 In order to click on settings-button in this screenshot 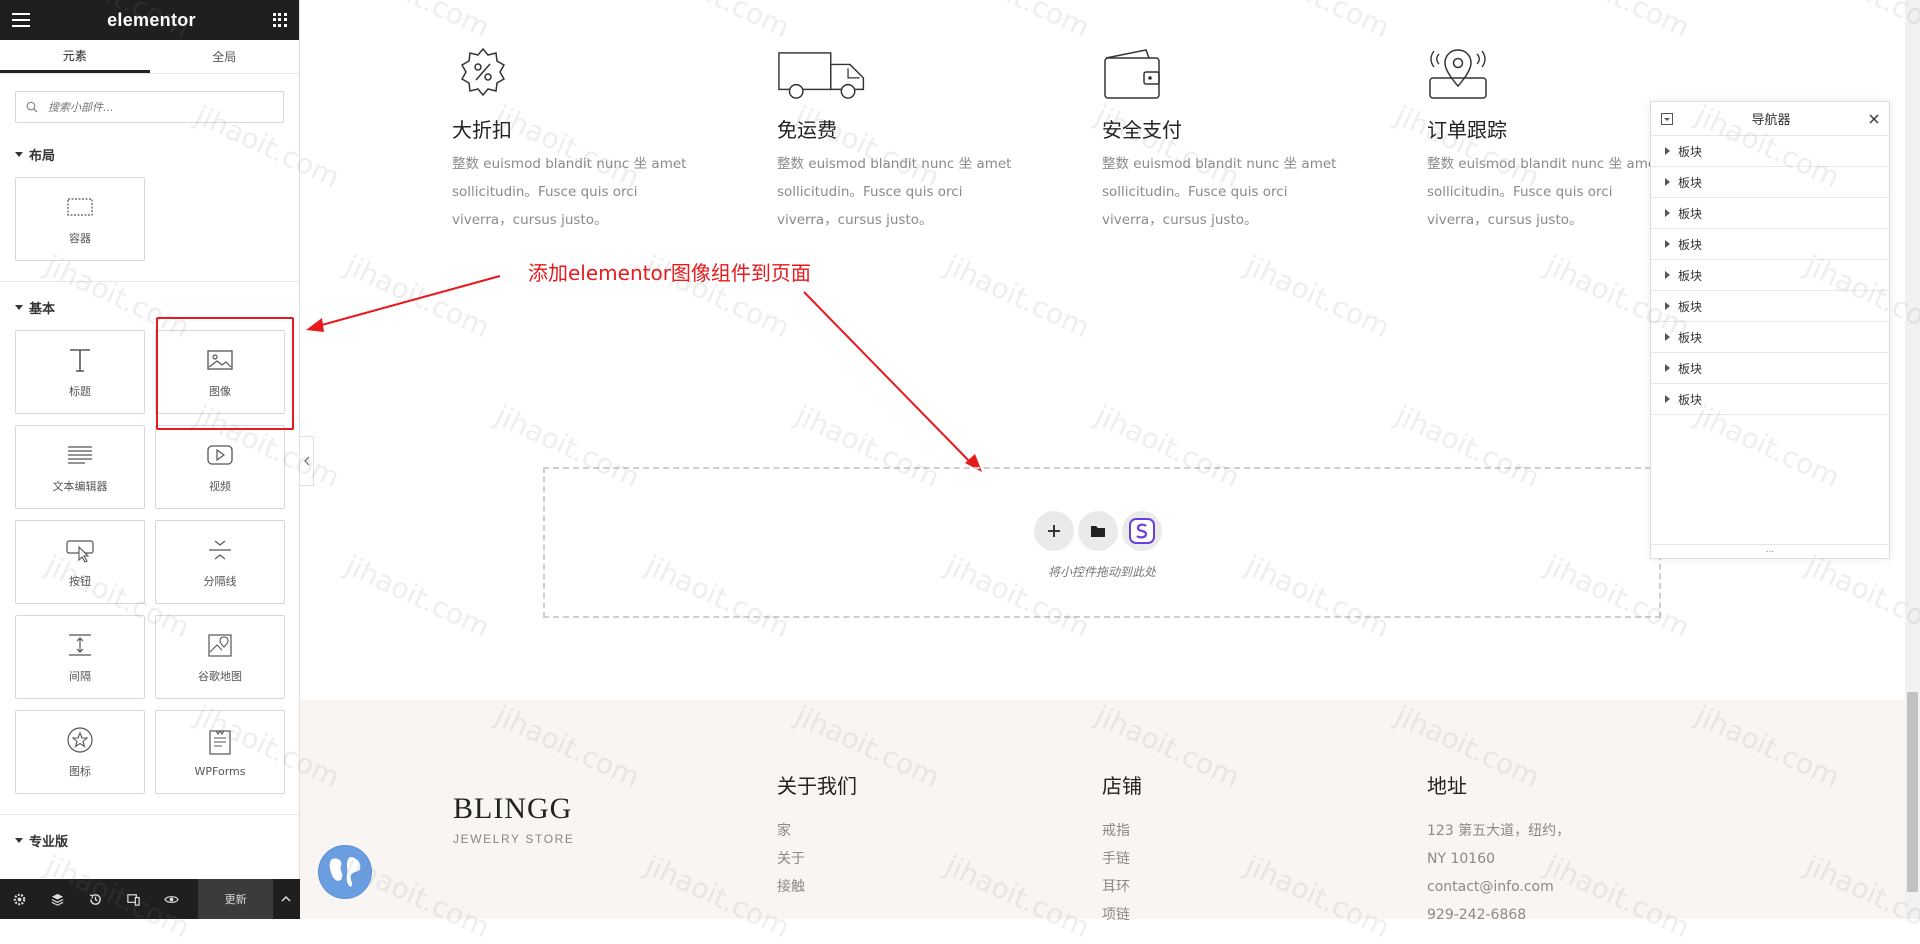, I will do `click(19, 899)`.